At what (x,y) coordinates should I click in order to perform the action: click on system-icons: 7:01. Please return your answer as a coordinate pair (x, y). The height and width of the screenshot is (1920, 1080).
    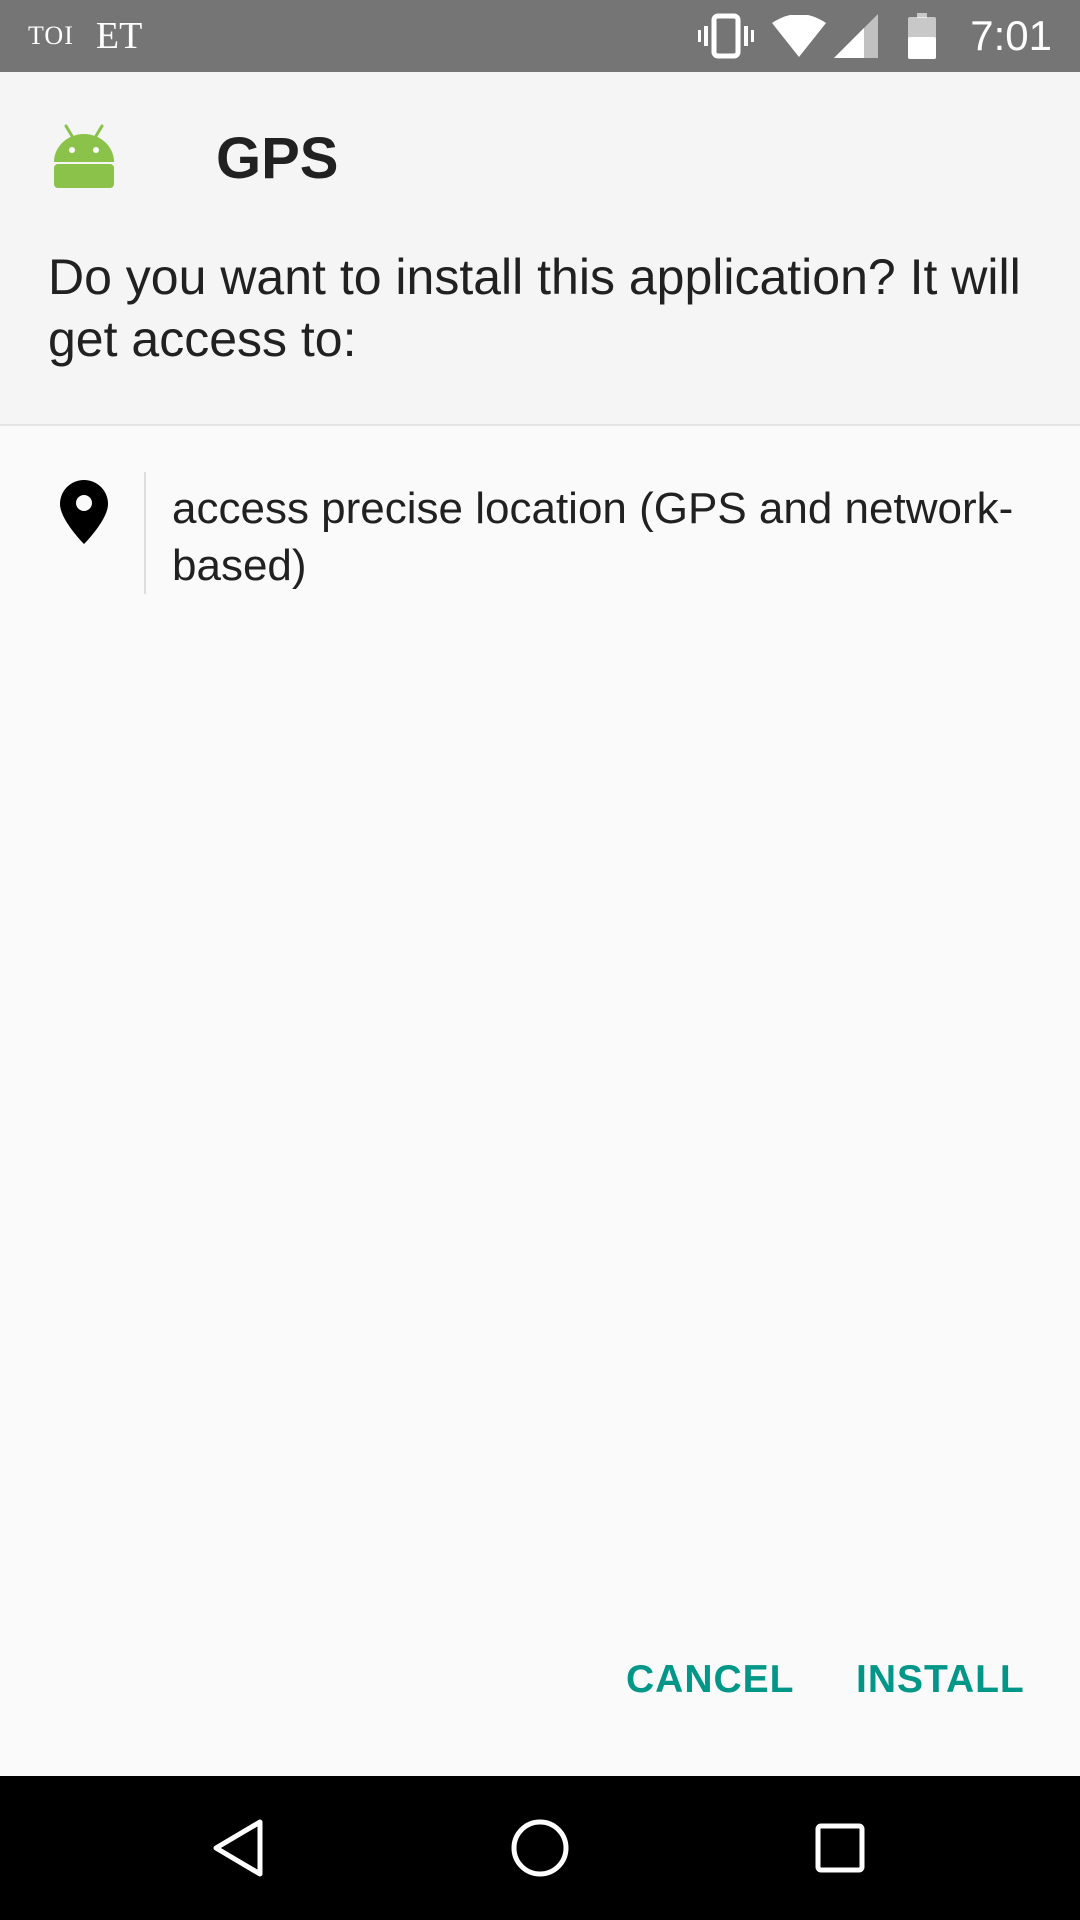
    Looking at the image, I should click on (875, 36).